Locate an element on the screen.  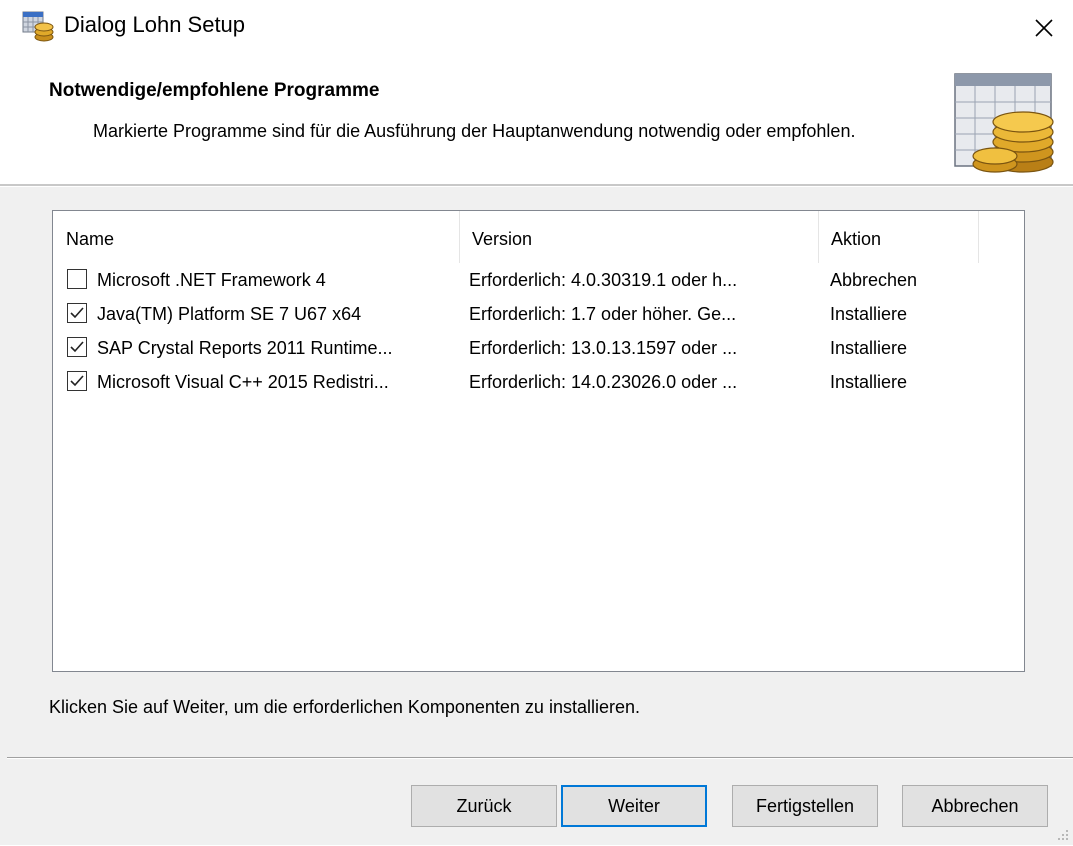
back-button: Zurück is located at coordinates (484, 806).